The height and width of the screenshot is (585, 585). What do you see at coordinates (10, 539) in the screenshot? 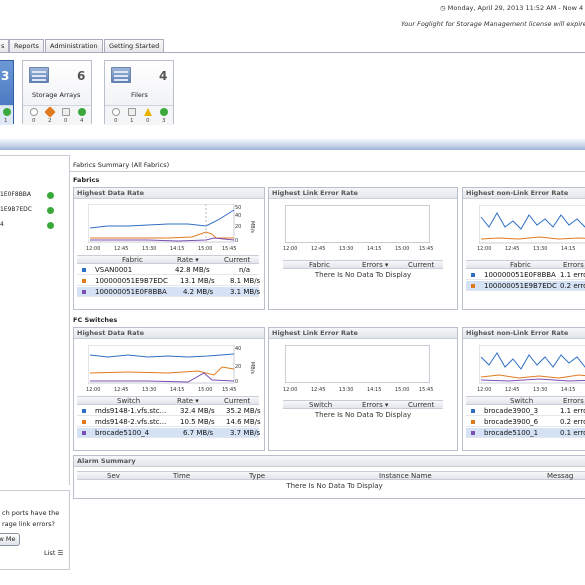
I see `show-me-button: w Me` at bounding box center [10, 539].